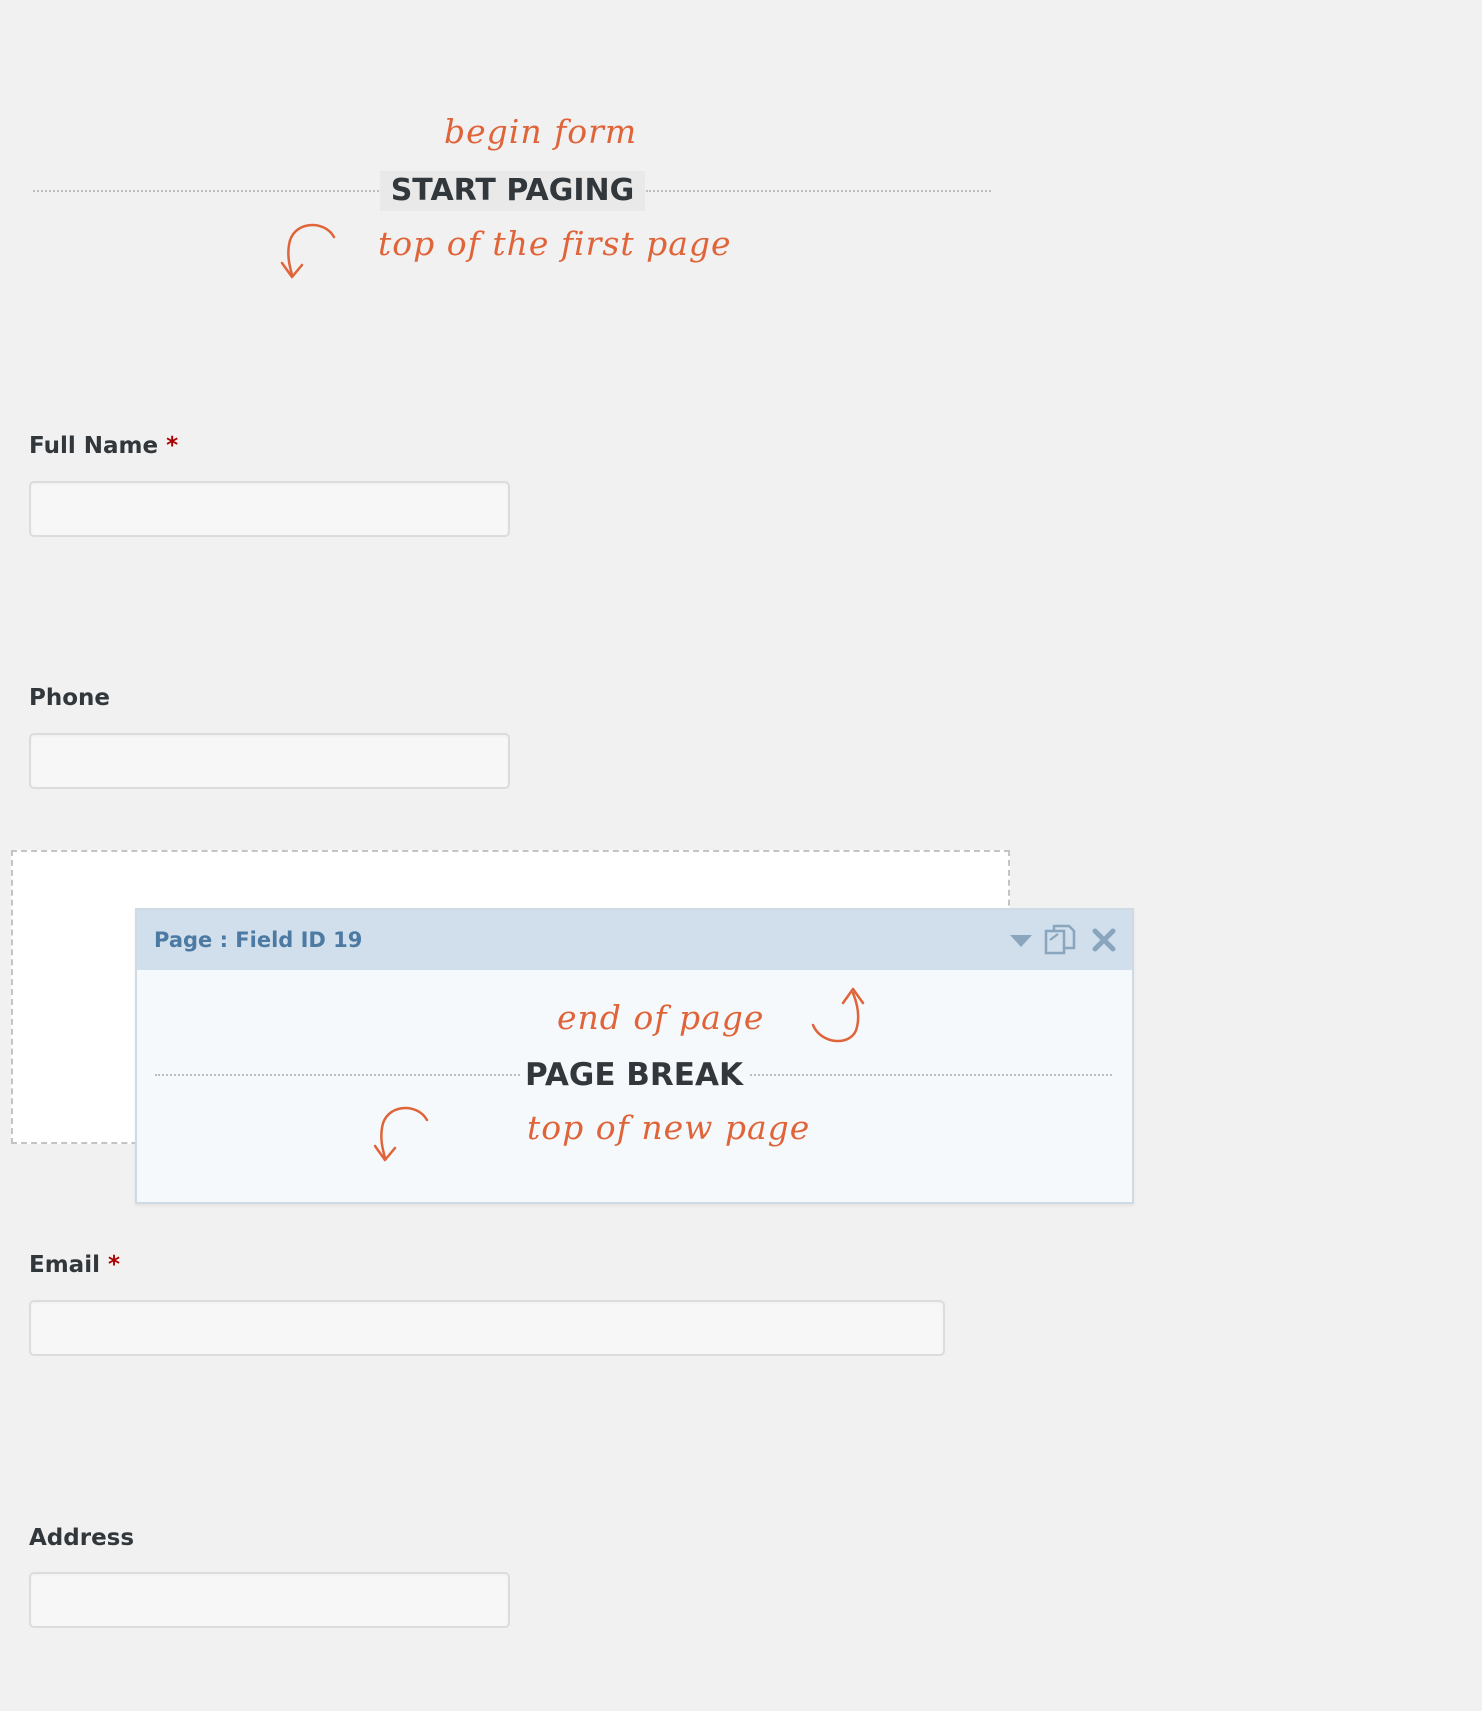 This screenshot has width=1482, height=1711. I want to click on caret-down-icon, so click(1021, 940).